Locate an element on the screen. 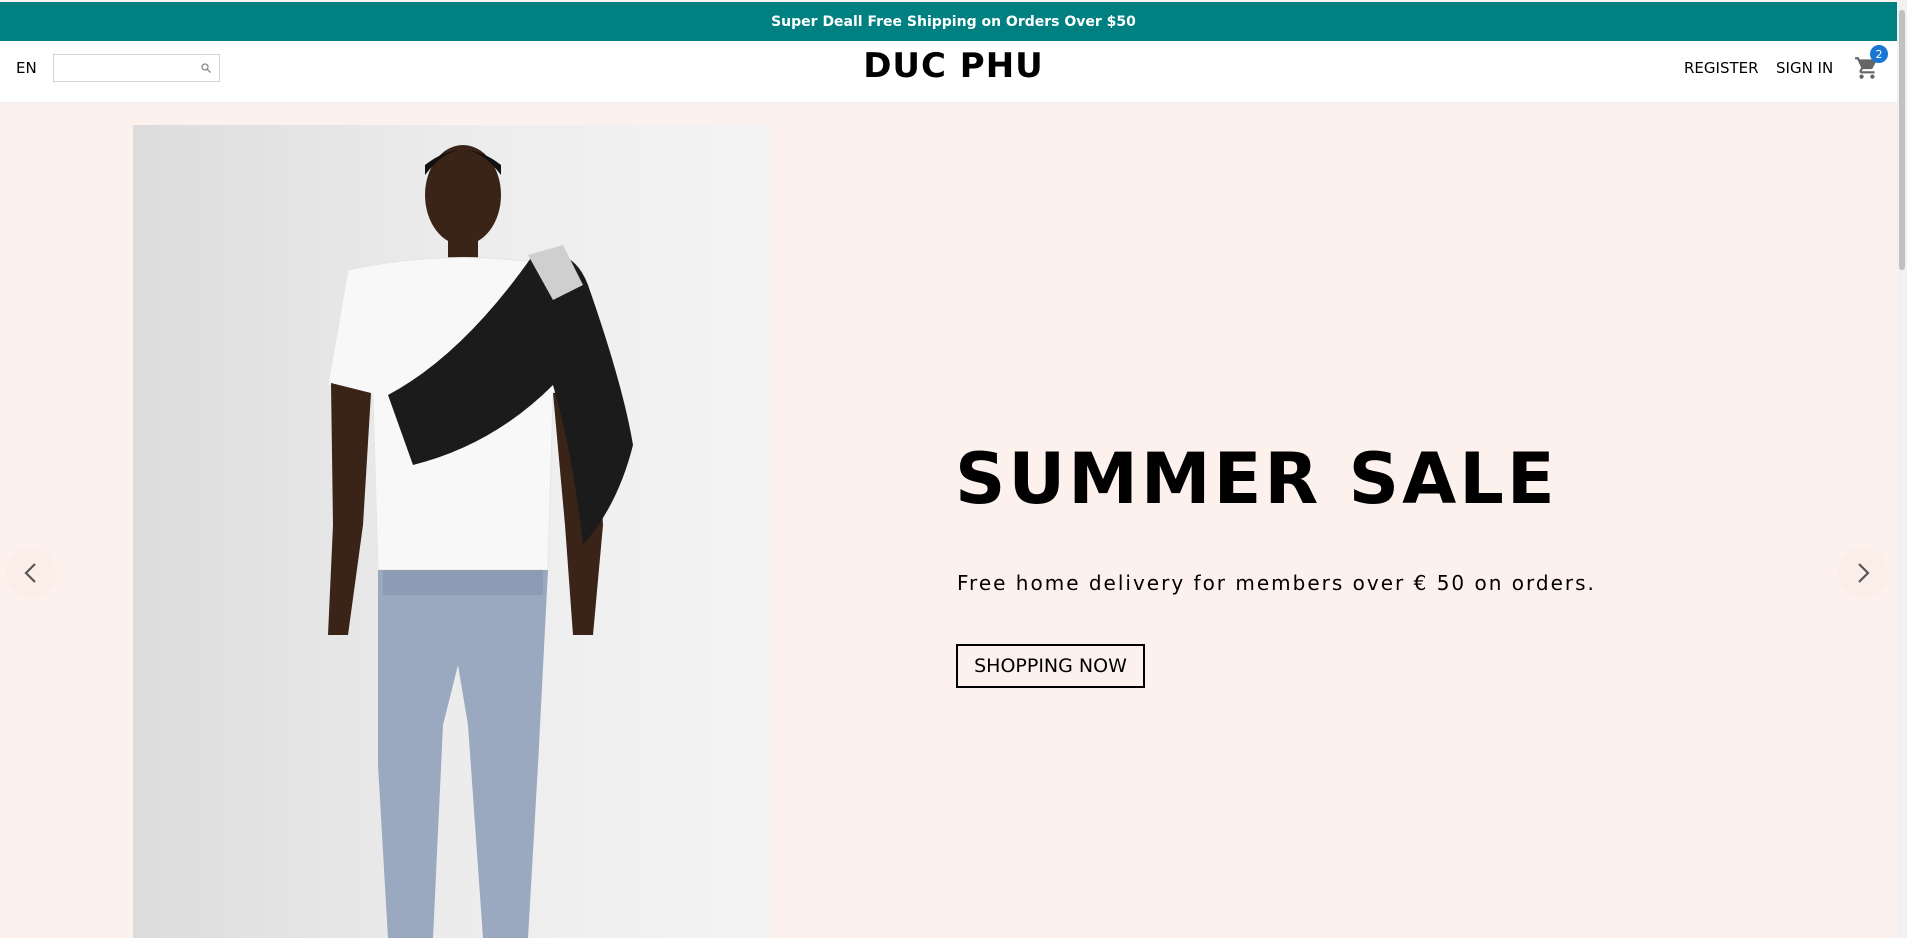 The width and height of the screenshot is (1907, 938). search-box is located at coordinates (136, 68).